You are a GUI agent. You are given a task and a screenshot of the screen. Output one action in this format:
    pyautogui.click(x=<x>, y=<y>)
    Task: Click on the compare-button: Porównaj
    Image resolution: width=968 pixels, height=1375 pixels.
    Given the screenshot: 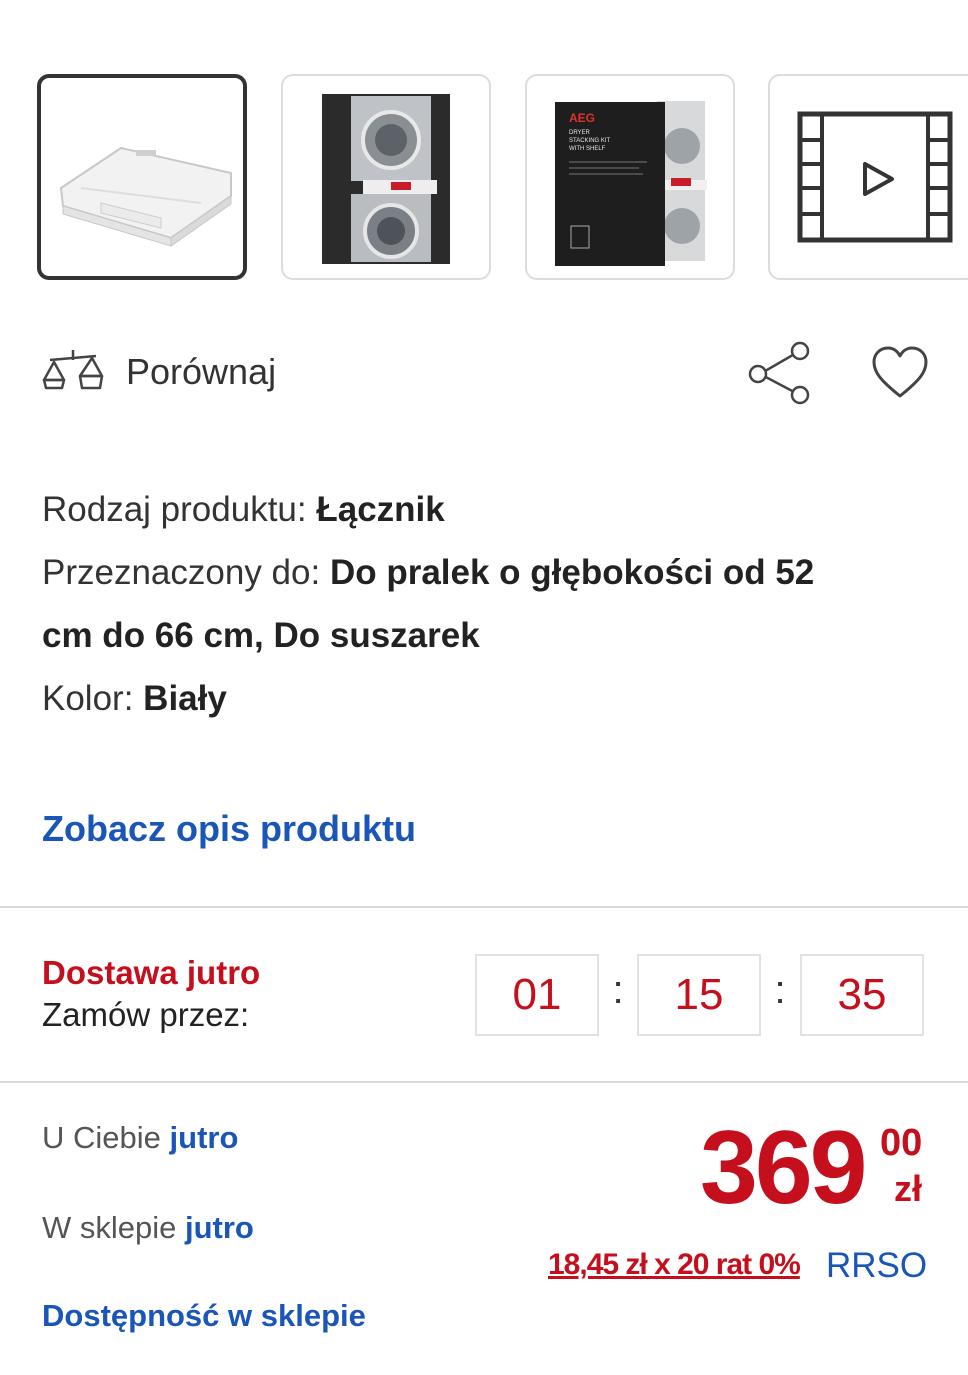 What is the action you would take?
    pyautogui.click(x=158, y=372)
    